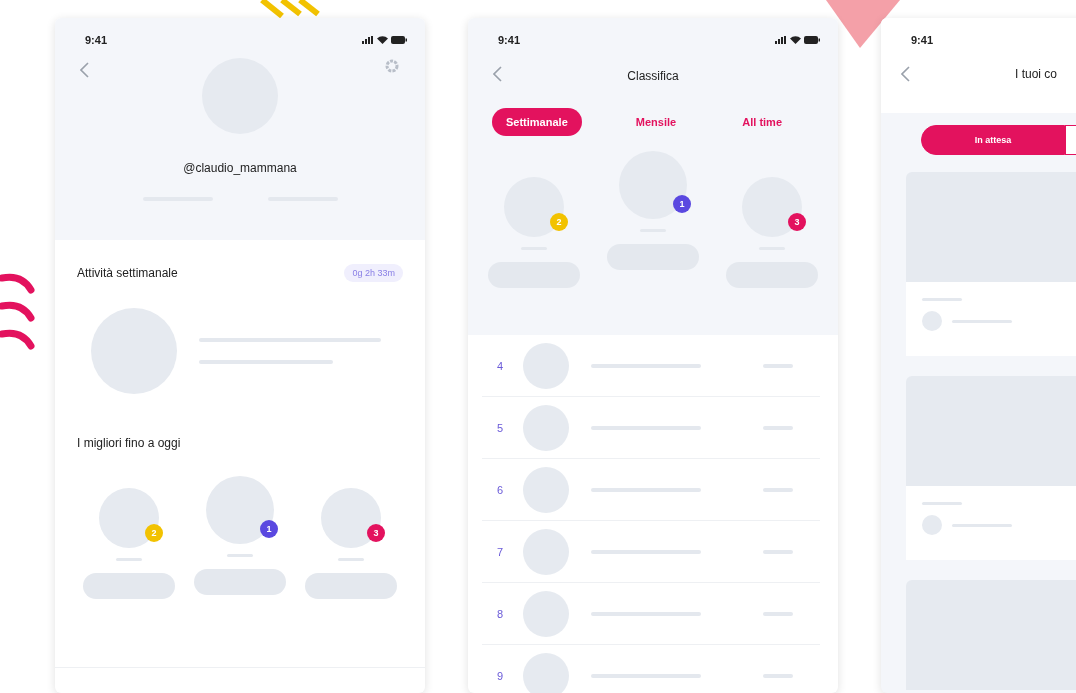 This screenshot has height=693, width=1076. Describe the element at coordinates (500, 675) in the screenshot. I see `rank-number: 9` at that location.